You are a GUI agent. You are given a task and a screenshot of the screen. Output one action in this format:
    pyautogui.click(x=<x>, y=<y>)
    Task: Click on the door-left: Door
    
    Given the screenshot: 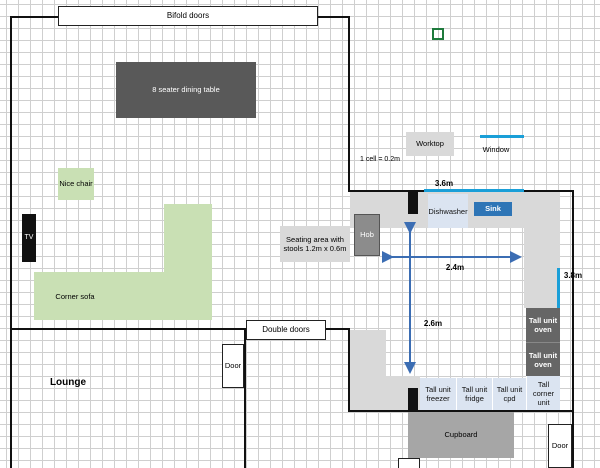 What is the action you would take?
    pyautogui.click(x=233, y=366)
    